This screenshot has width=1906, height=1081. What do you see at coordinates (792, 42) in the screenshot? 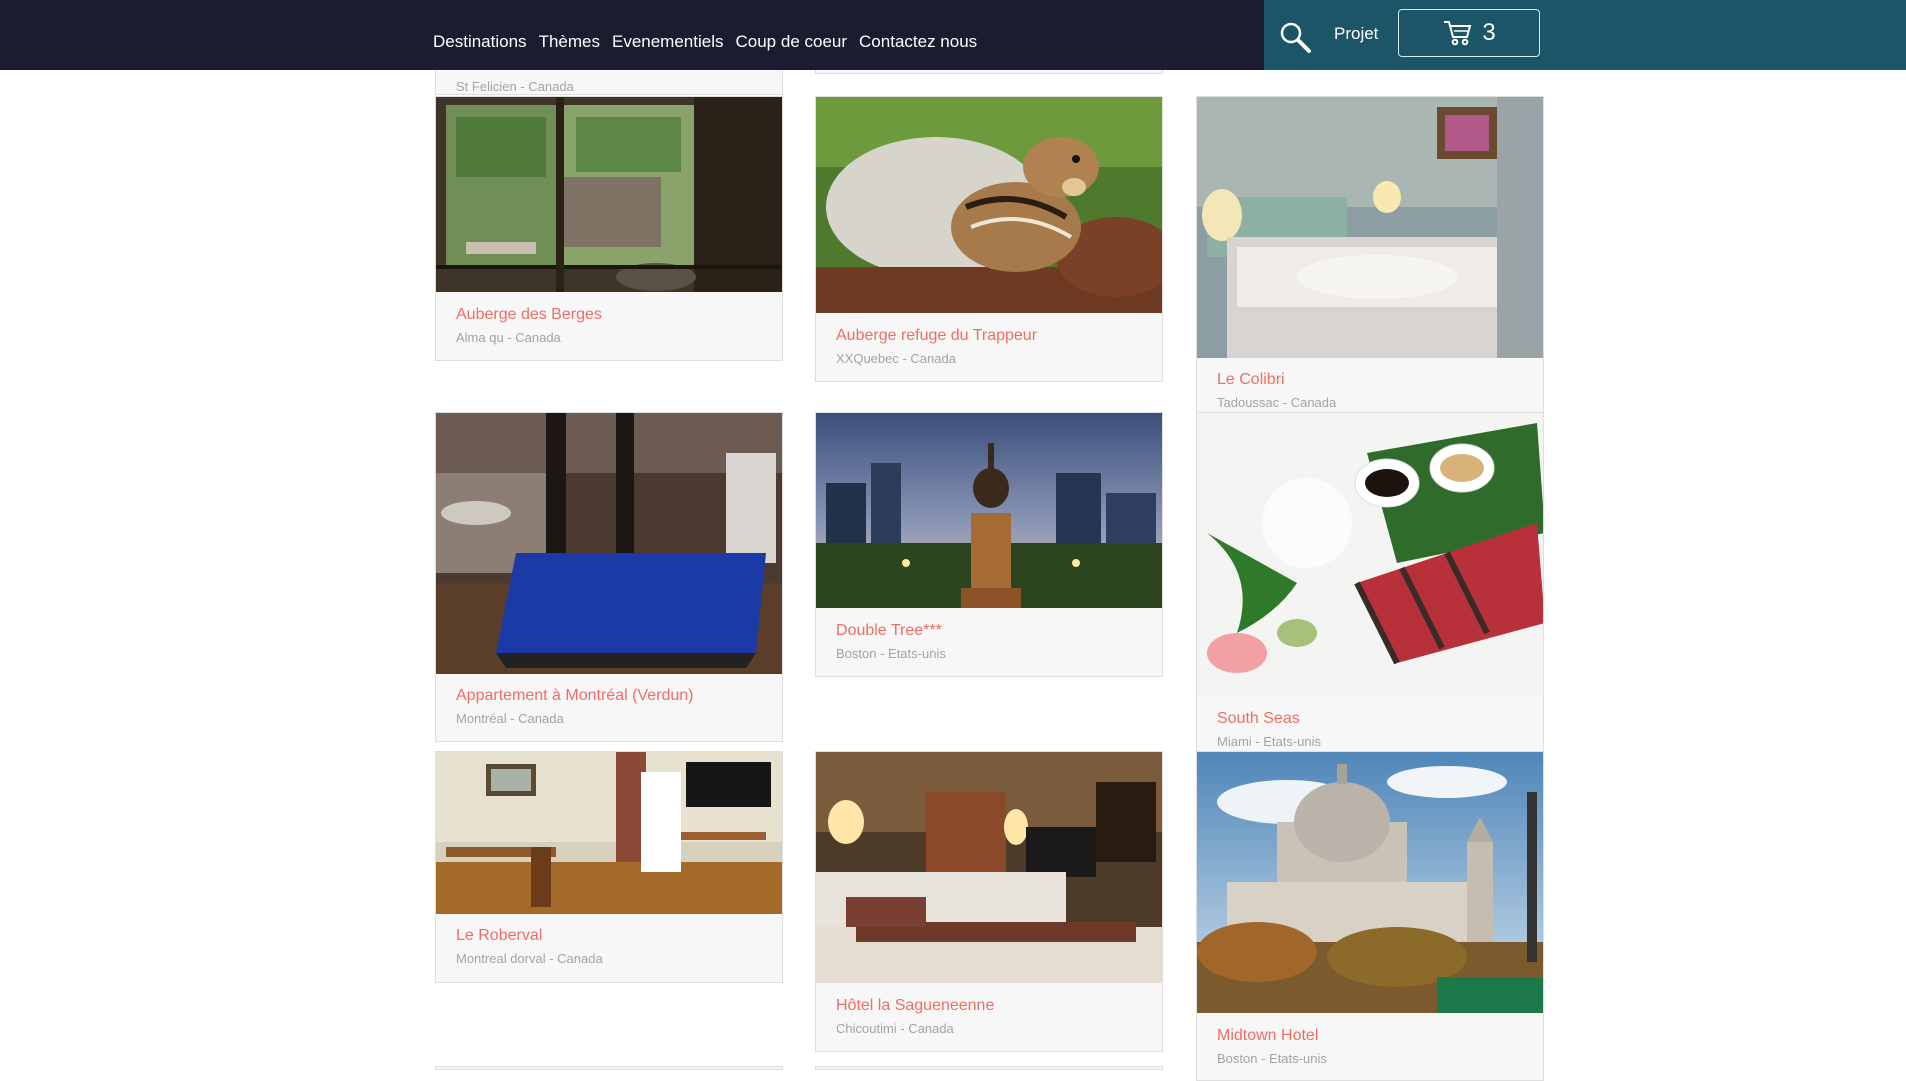
I see `nav-coup-de-coeur: Coup de coeur` at bounding box center [792, 42].